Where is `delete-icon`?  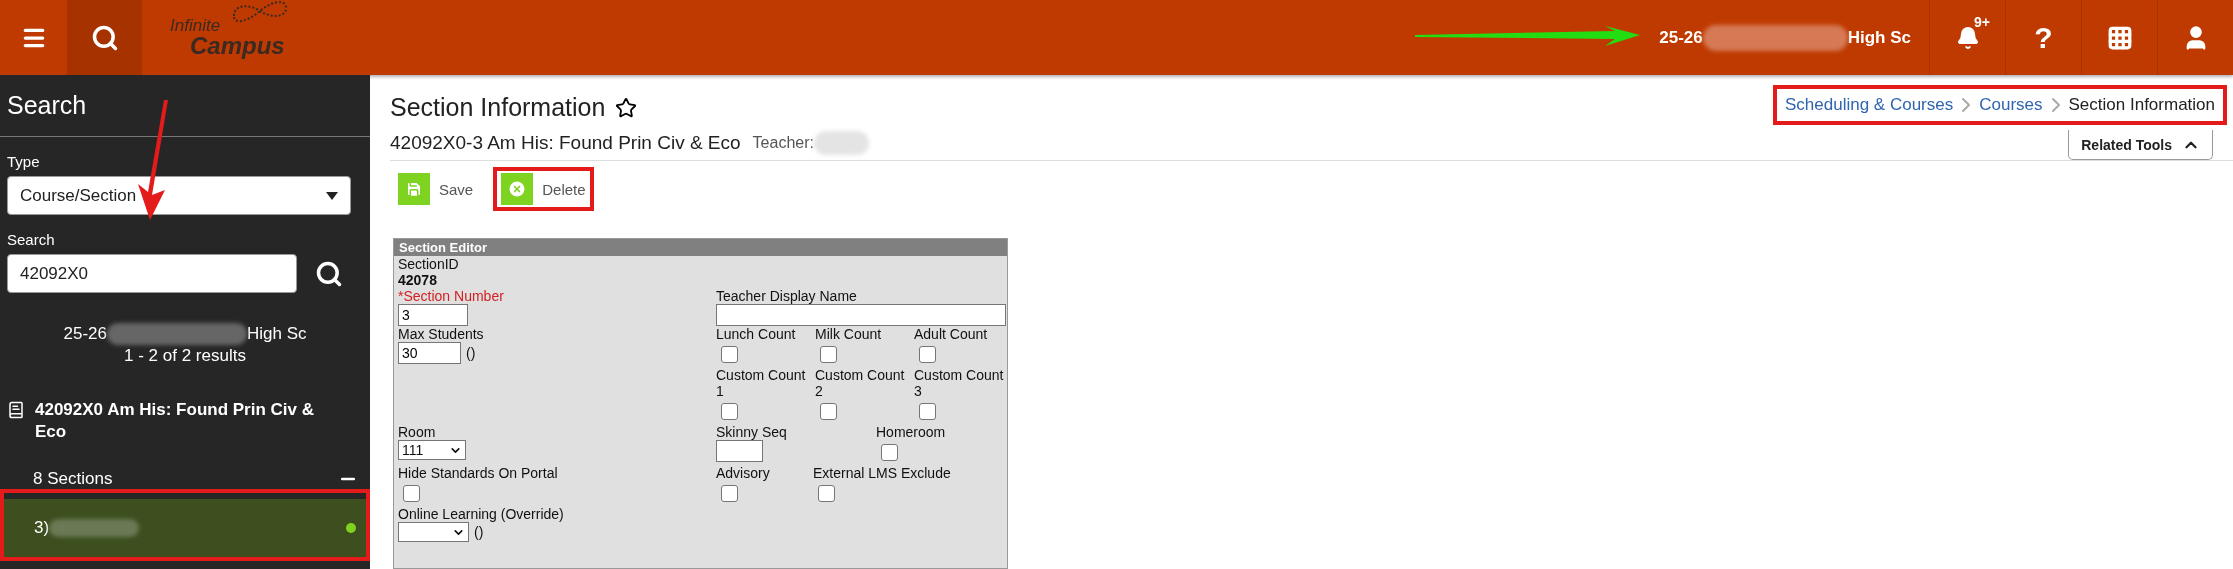
delete-icon is located at coordinates (517, 189).